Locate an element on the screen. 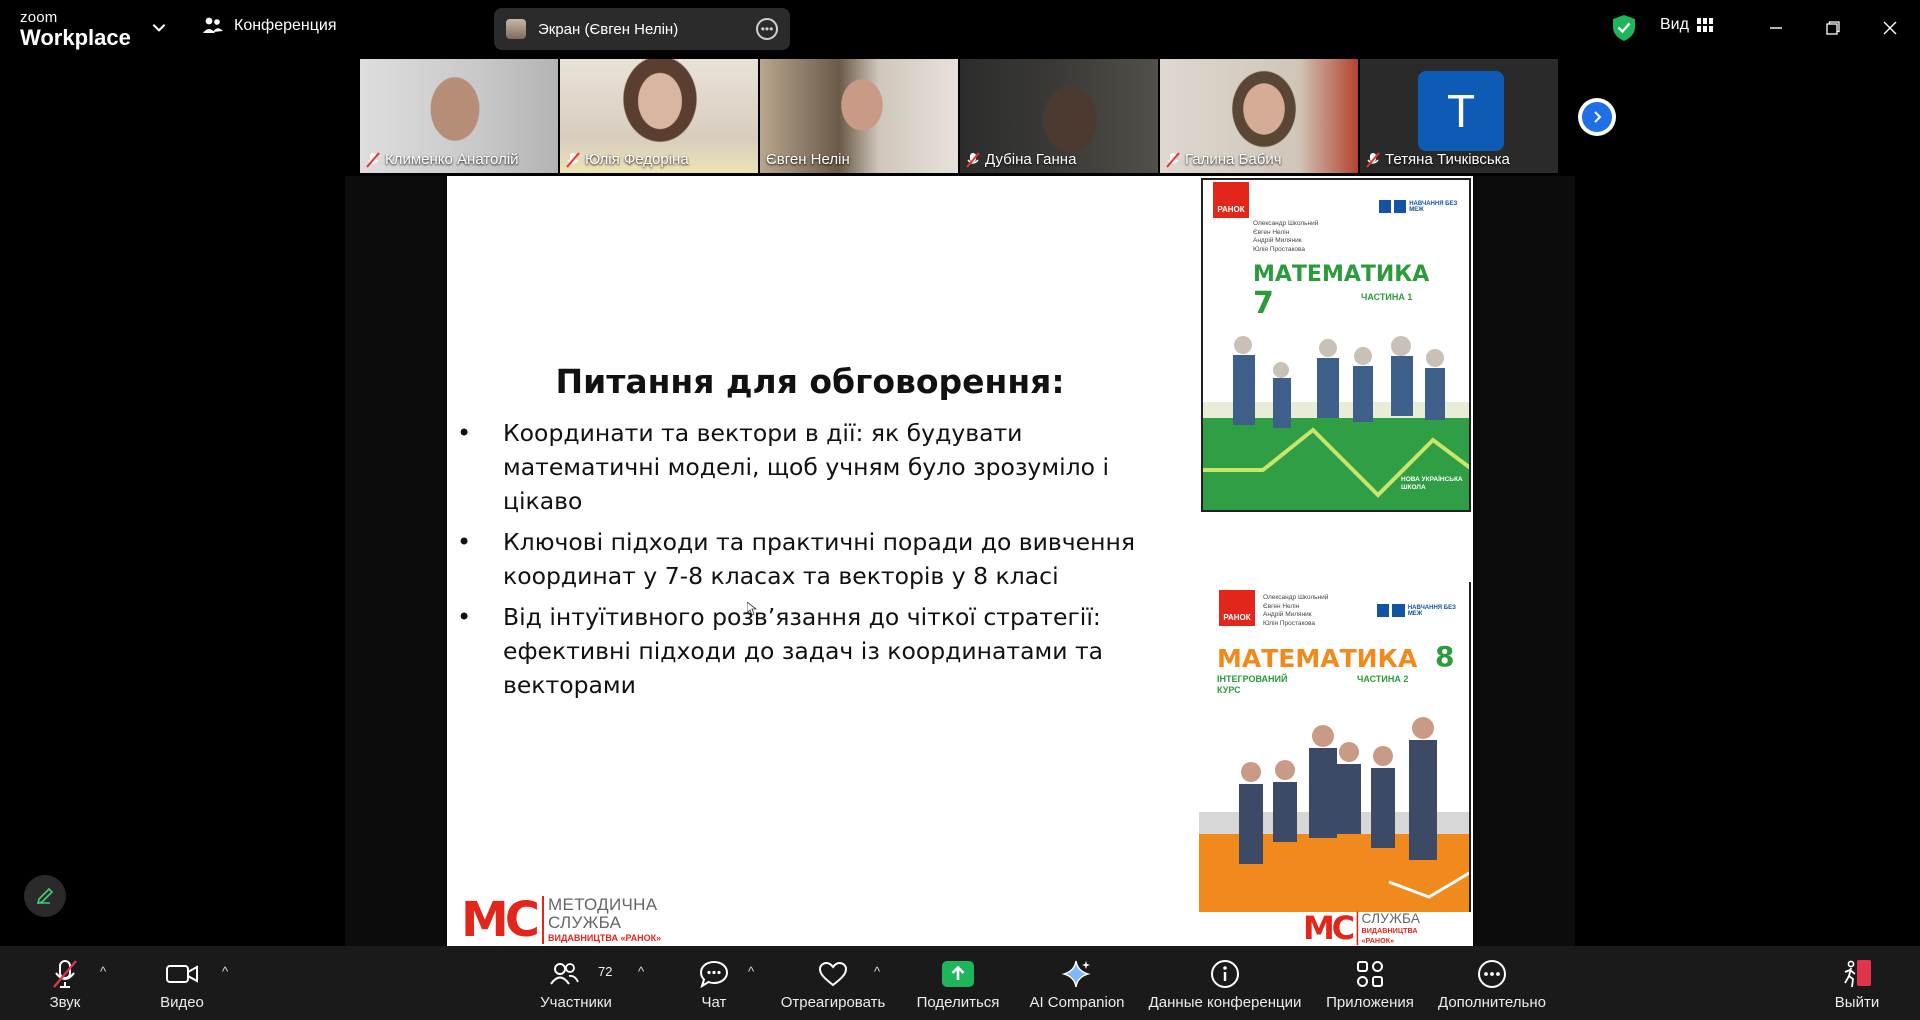 The image size is (1920, 1020). book-part: ЧАСТИНА 1 is located at coordinates (1387, 297).